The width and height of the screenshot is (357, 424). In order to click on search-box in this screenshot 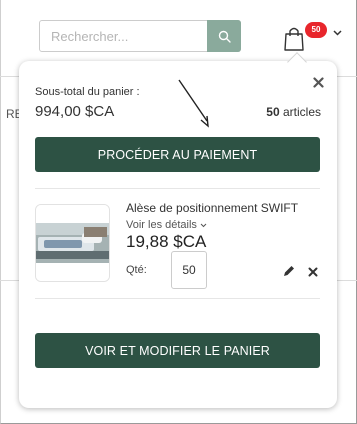, I will do `click(140, 36)`.